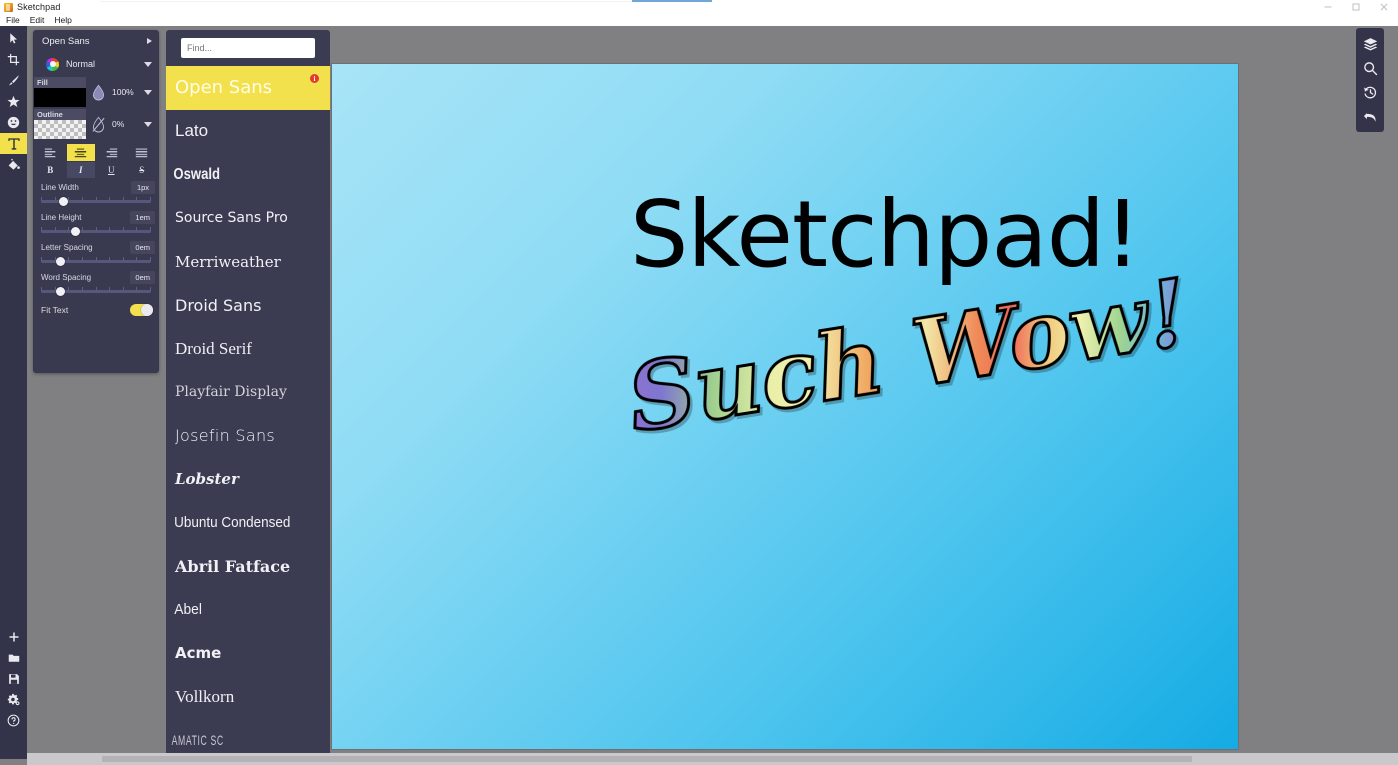  What do you see at coordinates (80, 170) in the screenshot?
I see `italic-button: I` at bounding box center [80, 170].